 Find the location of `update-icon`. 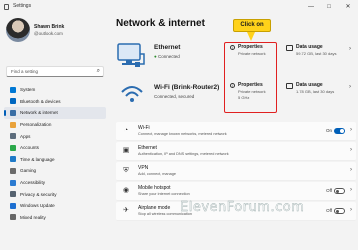

update-icon is located at coordinates (13, 205).